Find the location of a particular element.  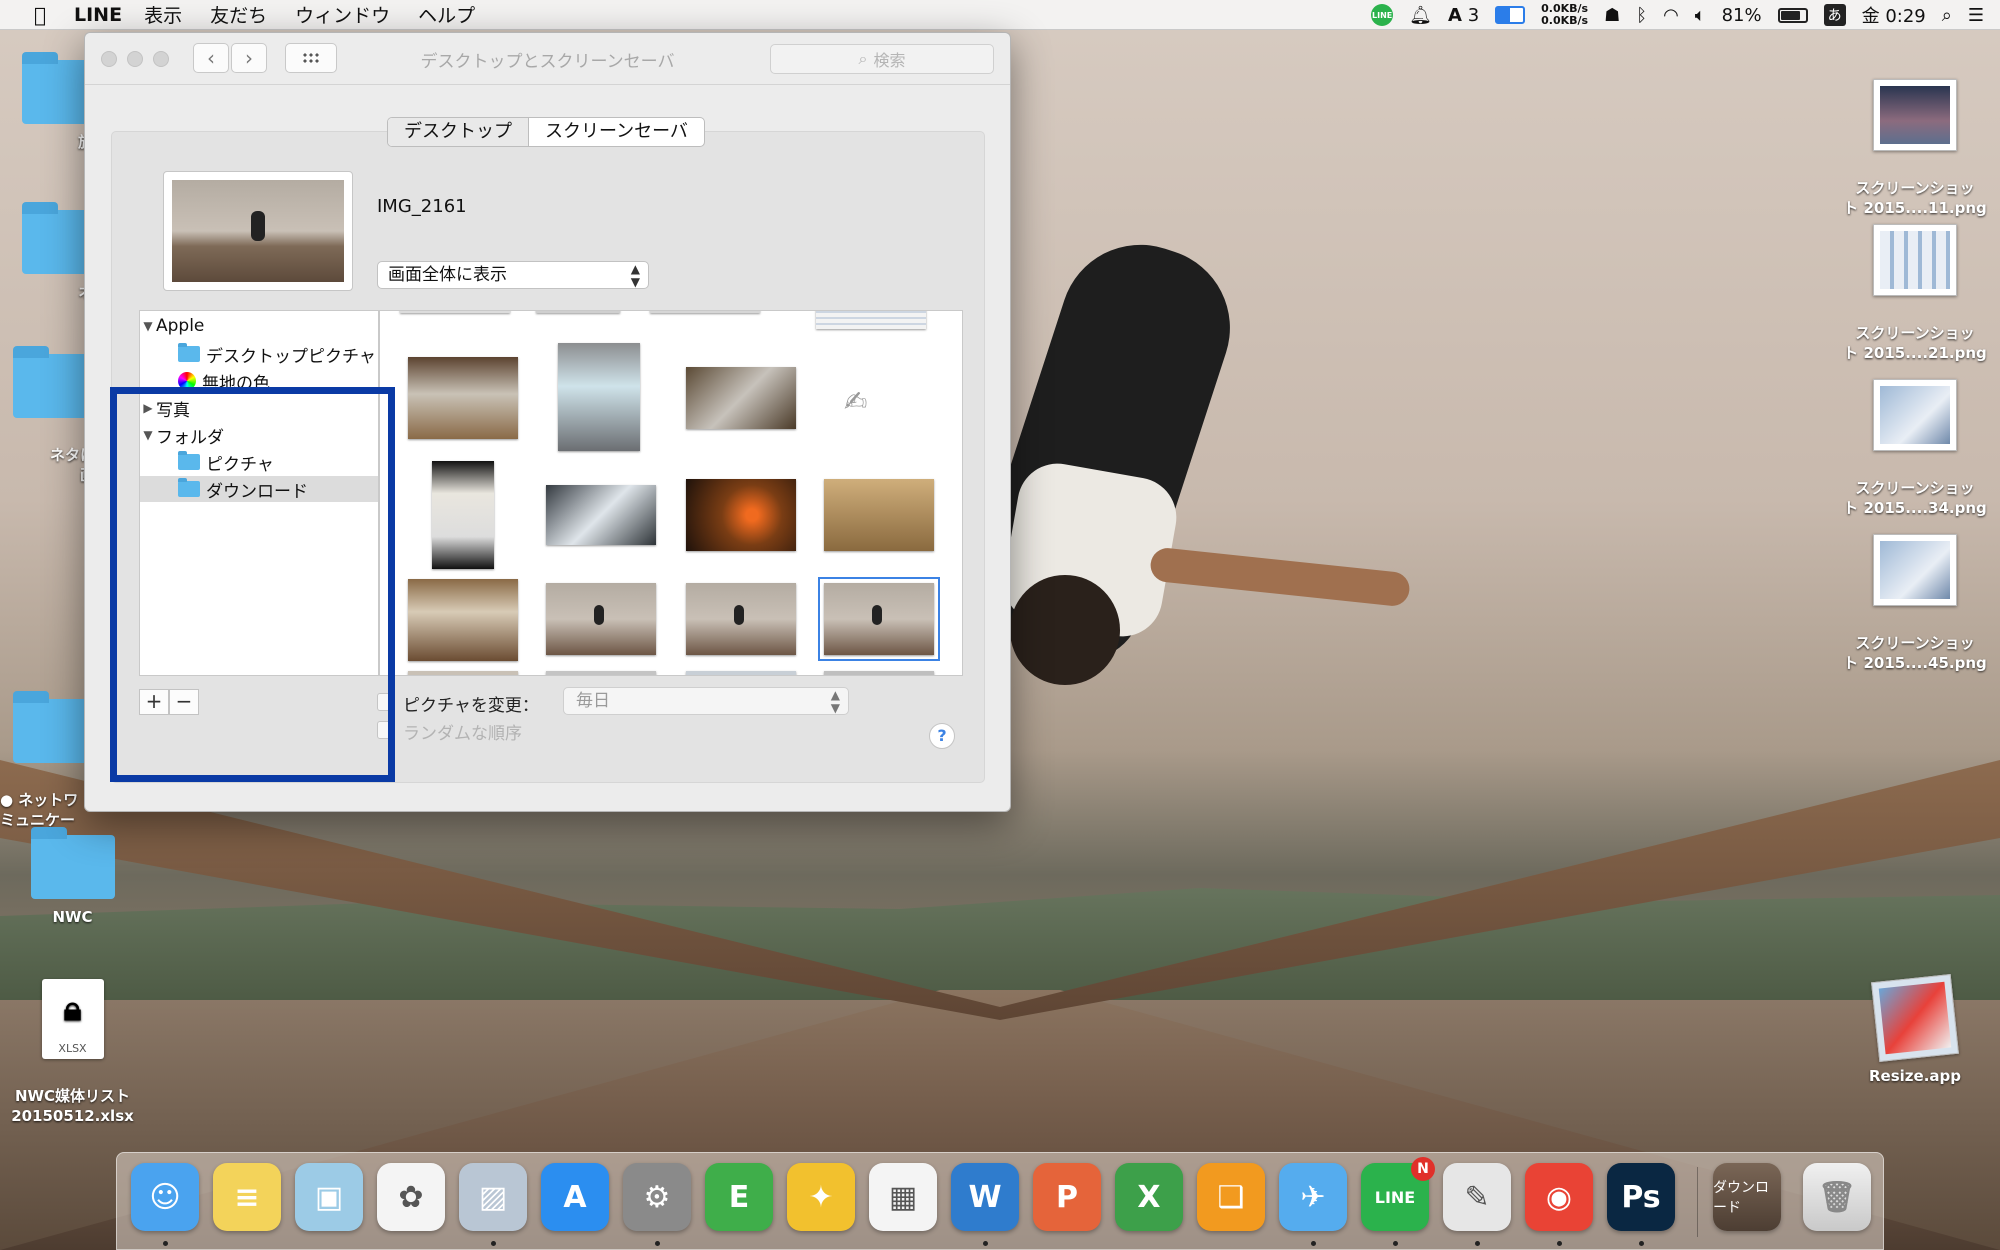

random-order-label: ランダムな順序 is located at coordinates (462, 734).